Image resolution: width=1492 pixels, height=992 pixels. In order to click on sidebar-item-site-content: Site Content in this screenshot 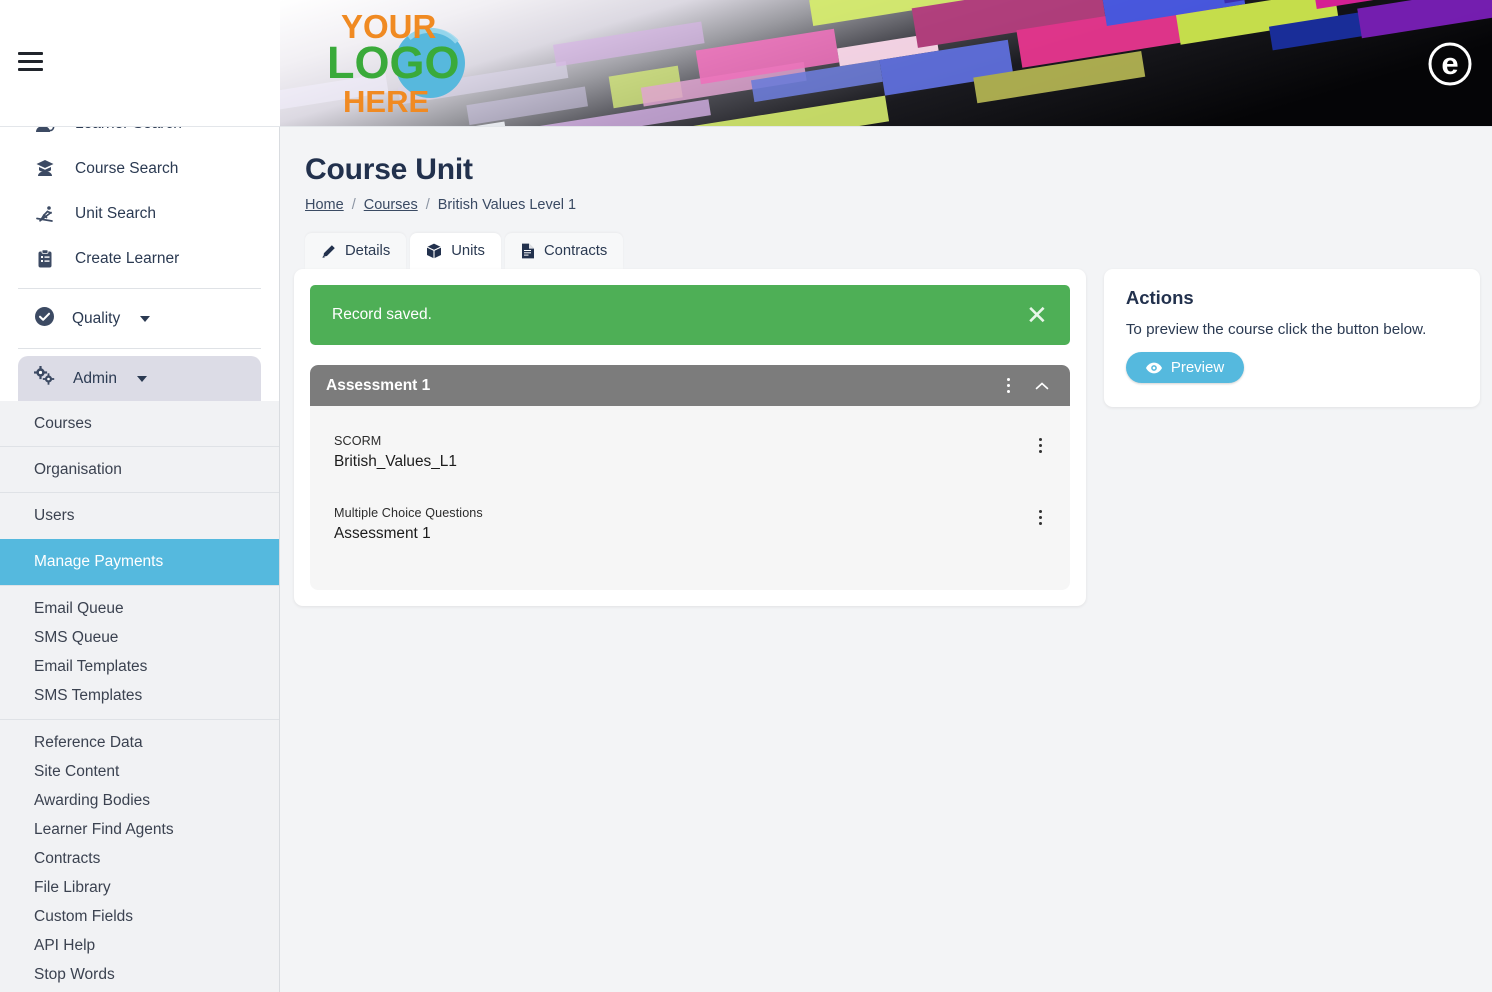, I will do `click(139, 771)`.